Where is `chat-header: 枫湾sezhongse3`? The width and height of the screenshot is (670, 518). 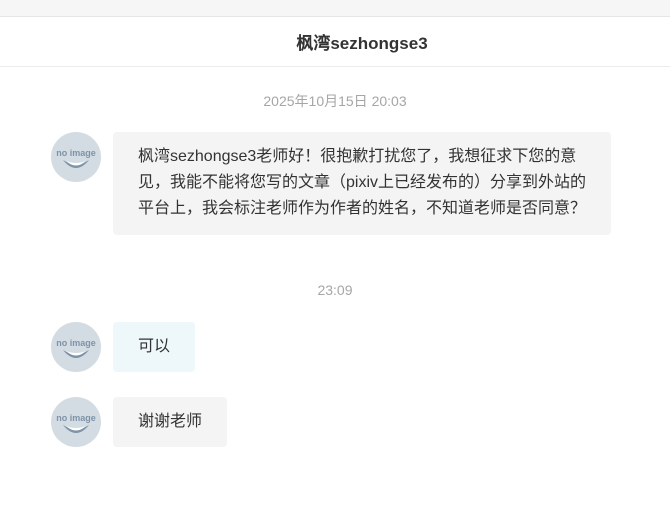 chat-header: 枫湾sezhongse3 is located at coordinates (335, 42).